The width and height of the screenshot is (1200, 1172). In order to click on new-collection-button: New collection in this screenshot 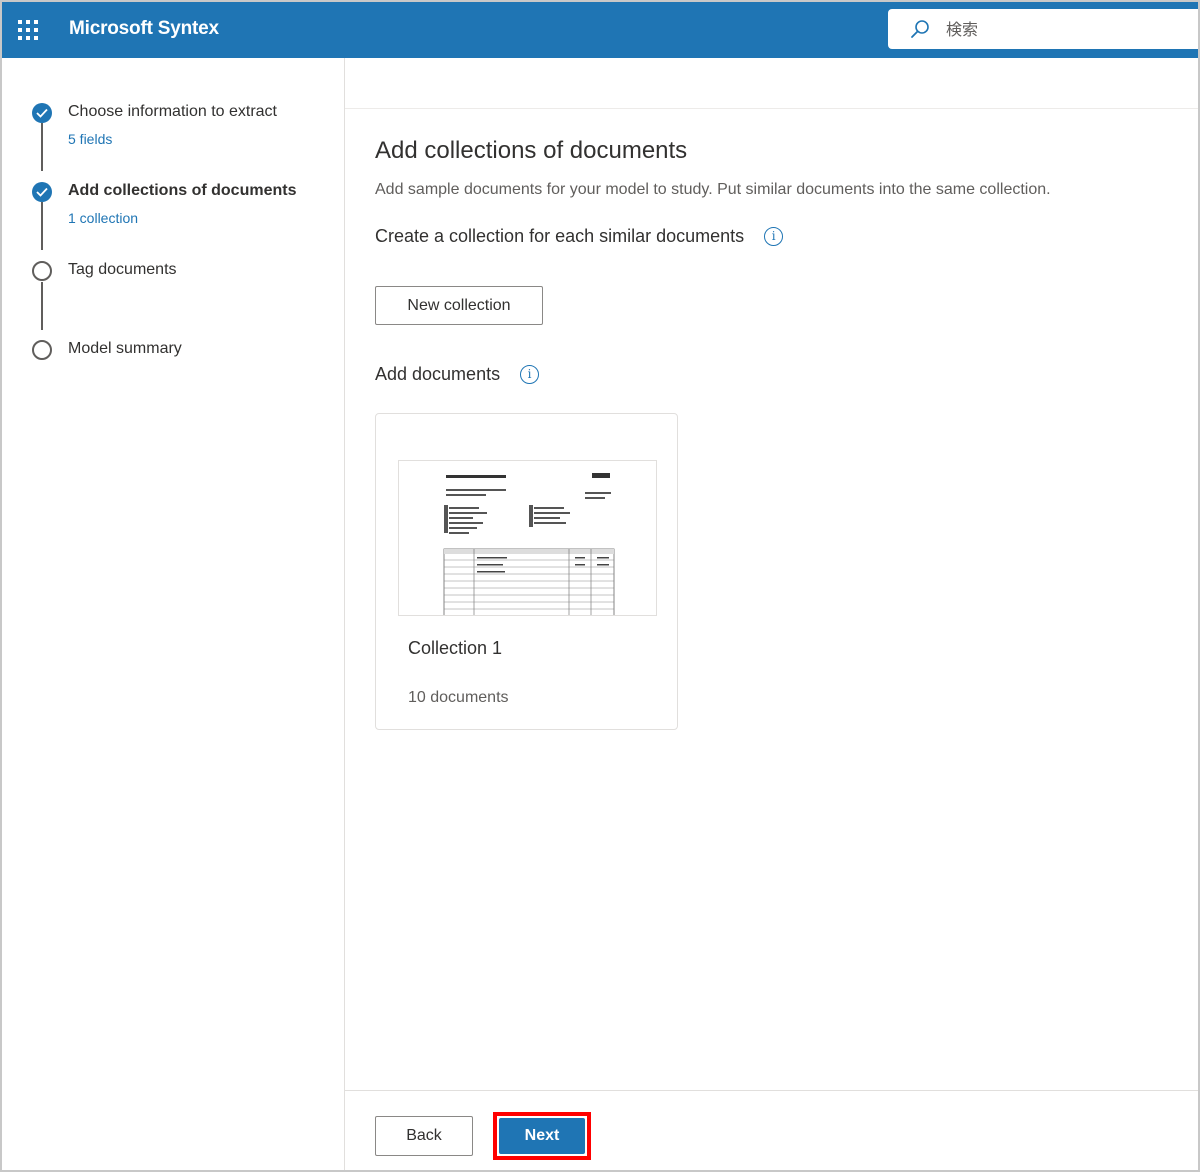, I will do `click(459, 305)`.